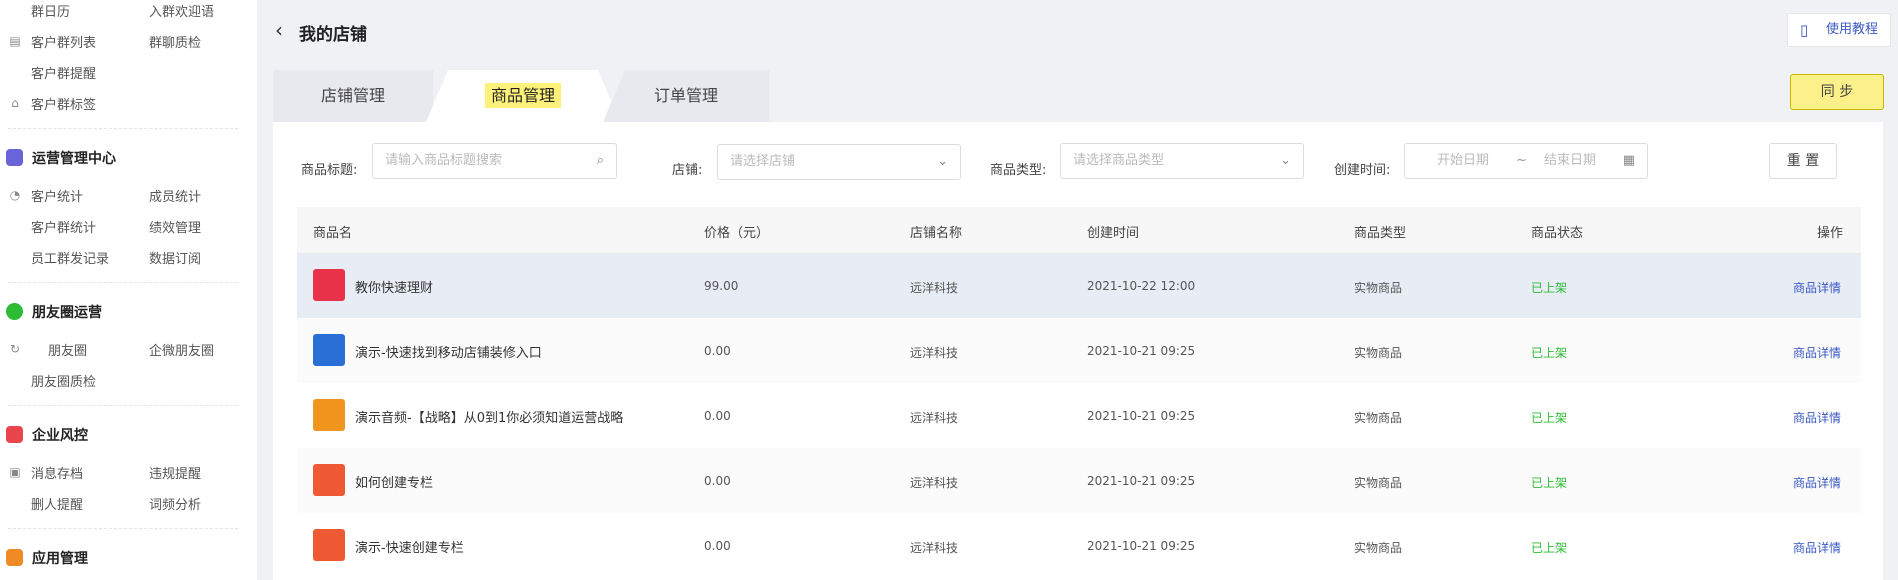  What do you see at coordinates (74, 159) in the screenshot?
I see `sidebar-section-title: 运营管理中心` at bounding box center [74, 159].